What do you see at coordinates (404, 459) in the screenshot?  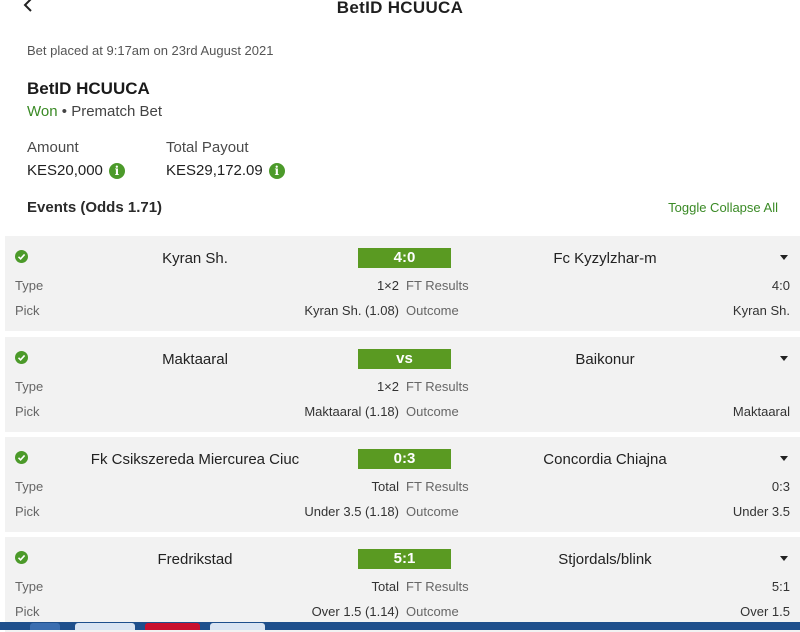 I see `score-badge: 0:3` at bounding box center [404, 459].